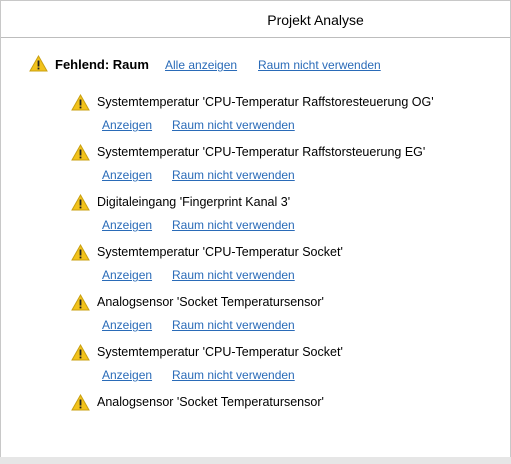 Image resolution: width=511 pixels, height=464 pixels. Describe the element at coordinates (315, 20) in the screenshot. I see `window-title: Projekt Analyse` at that location.